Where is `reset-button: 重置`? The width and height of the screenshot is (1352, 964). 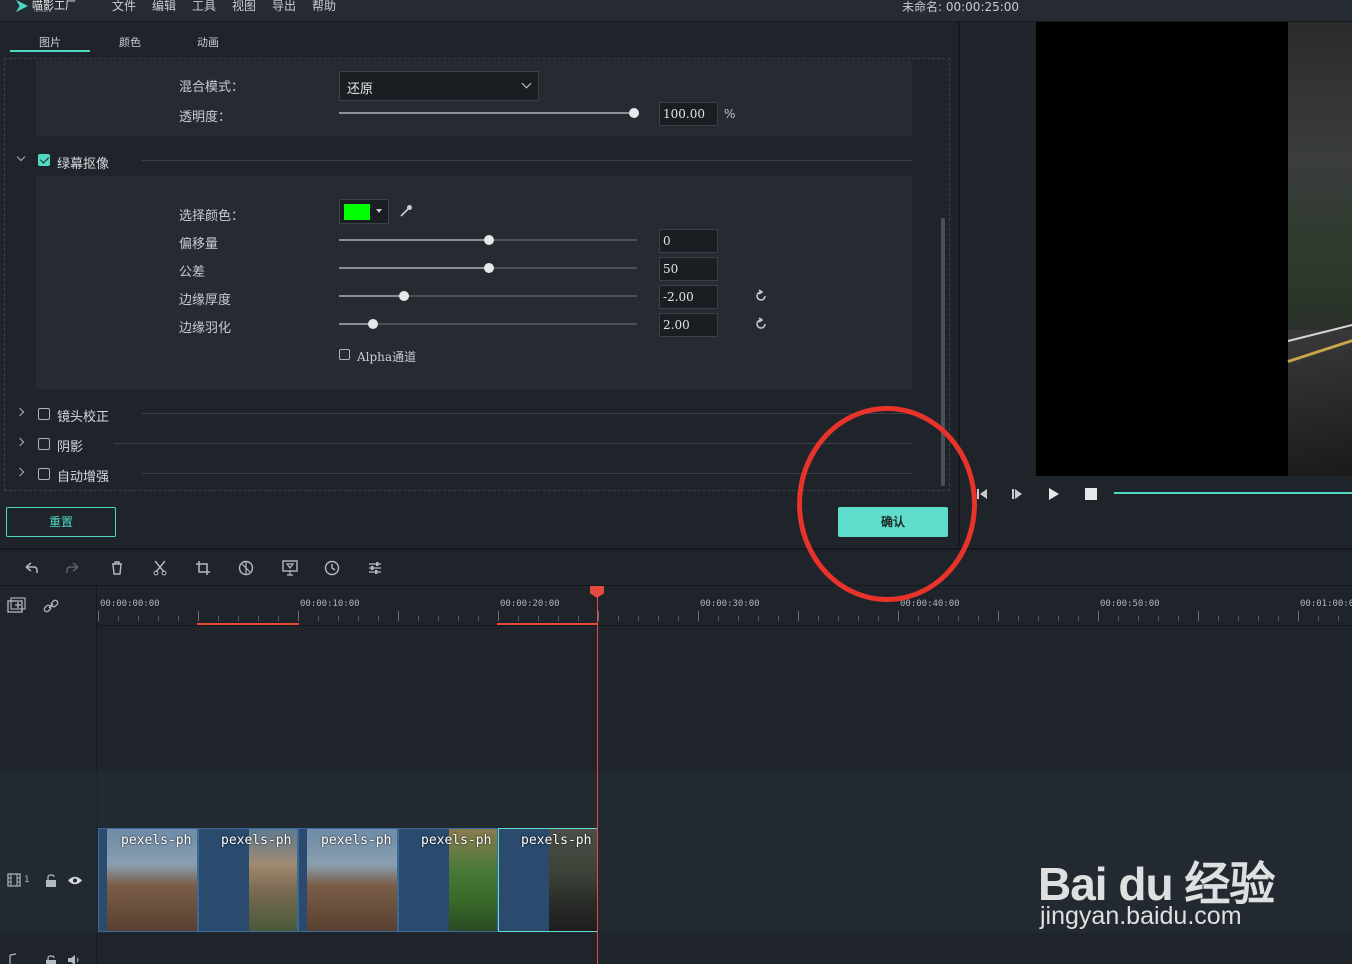 reset-button: 重置 is located at coordinates (61, 522).